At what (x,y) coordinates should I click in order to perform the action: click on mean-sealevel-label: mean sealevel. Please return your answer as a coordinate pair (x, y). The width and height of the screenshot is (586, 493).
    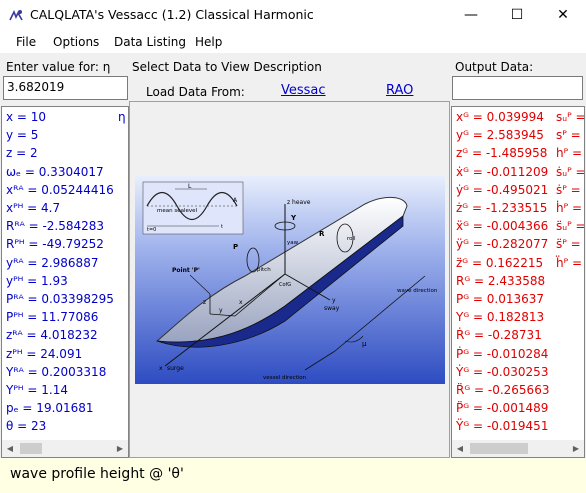
    Looking at the image, I should click on (177, 211).